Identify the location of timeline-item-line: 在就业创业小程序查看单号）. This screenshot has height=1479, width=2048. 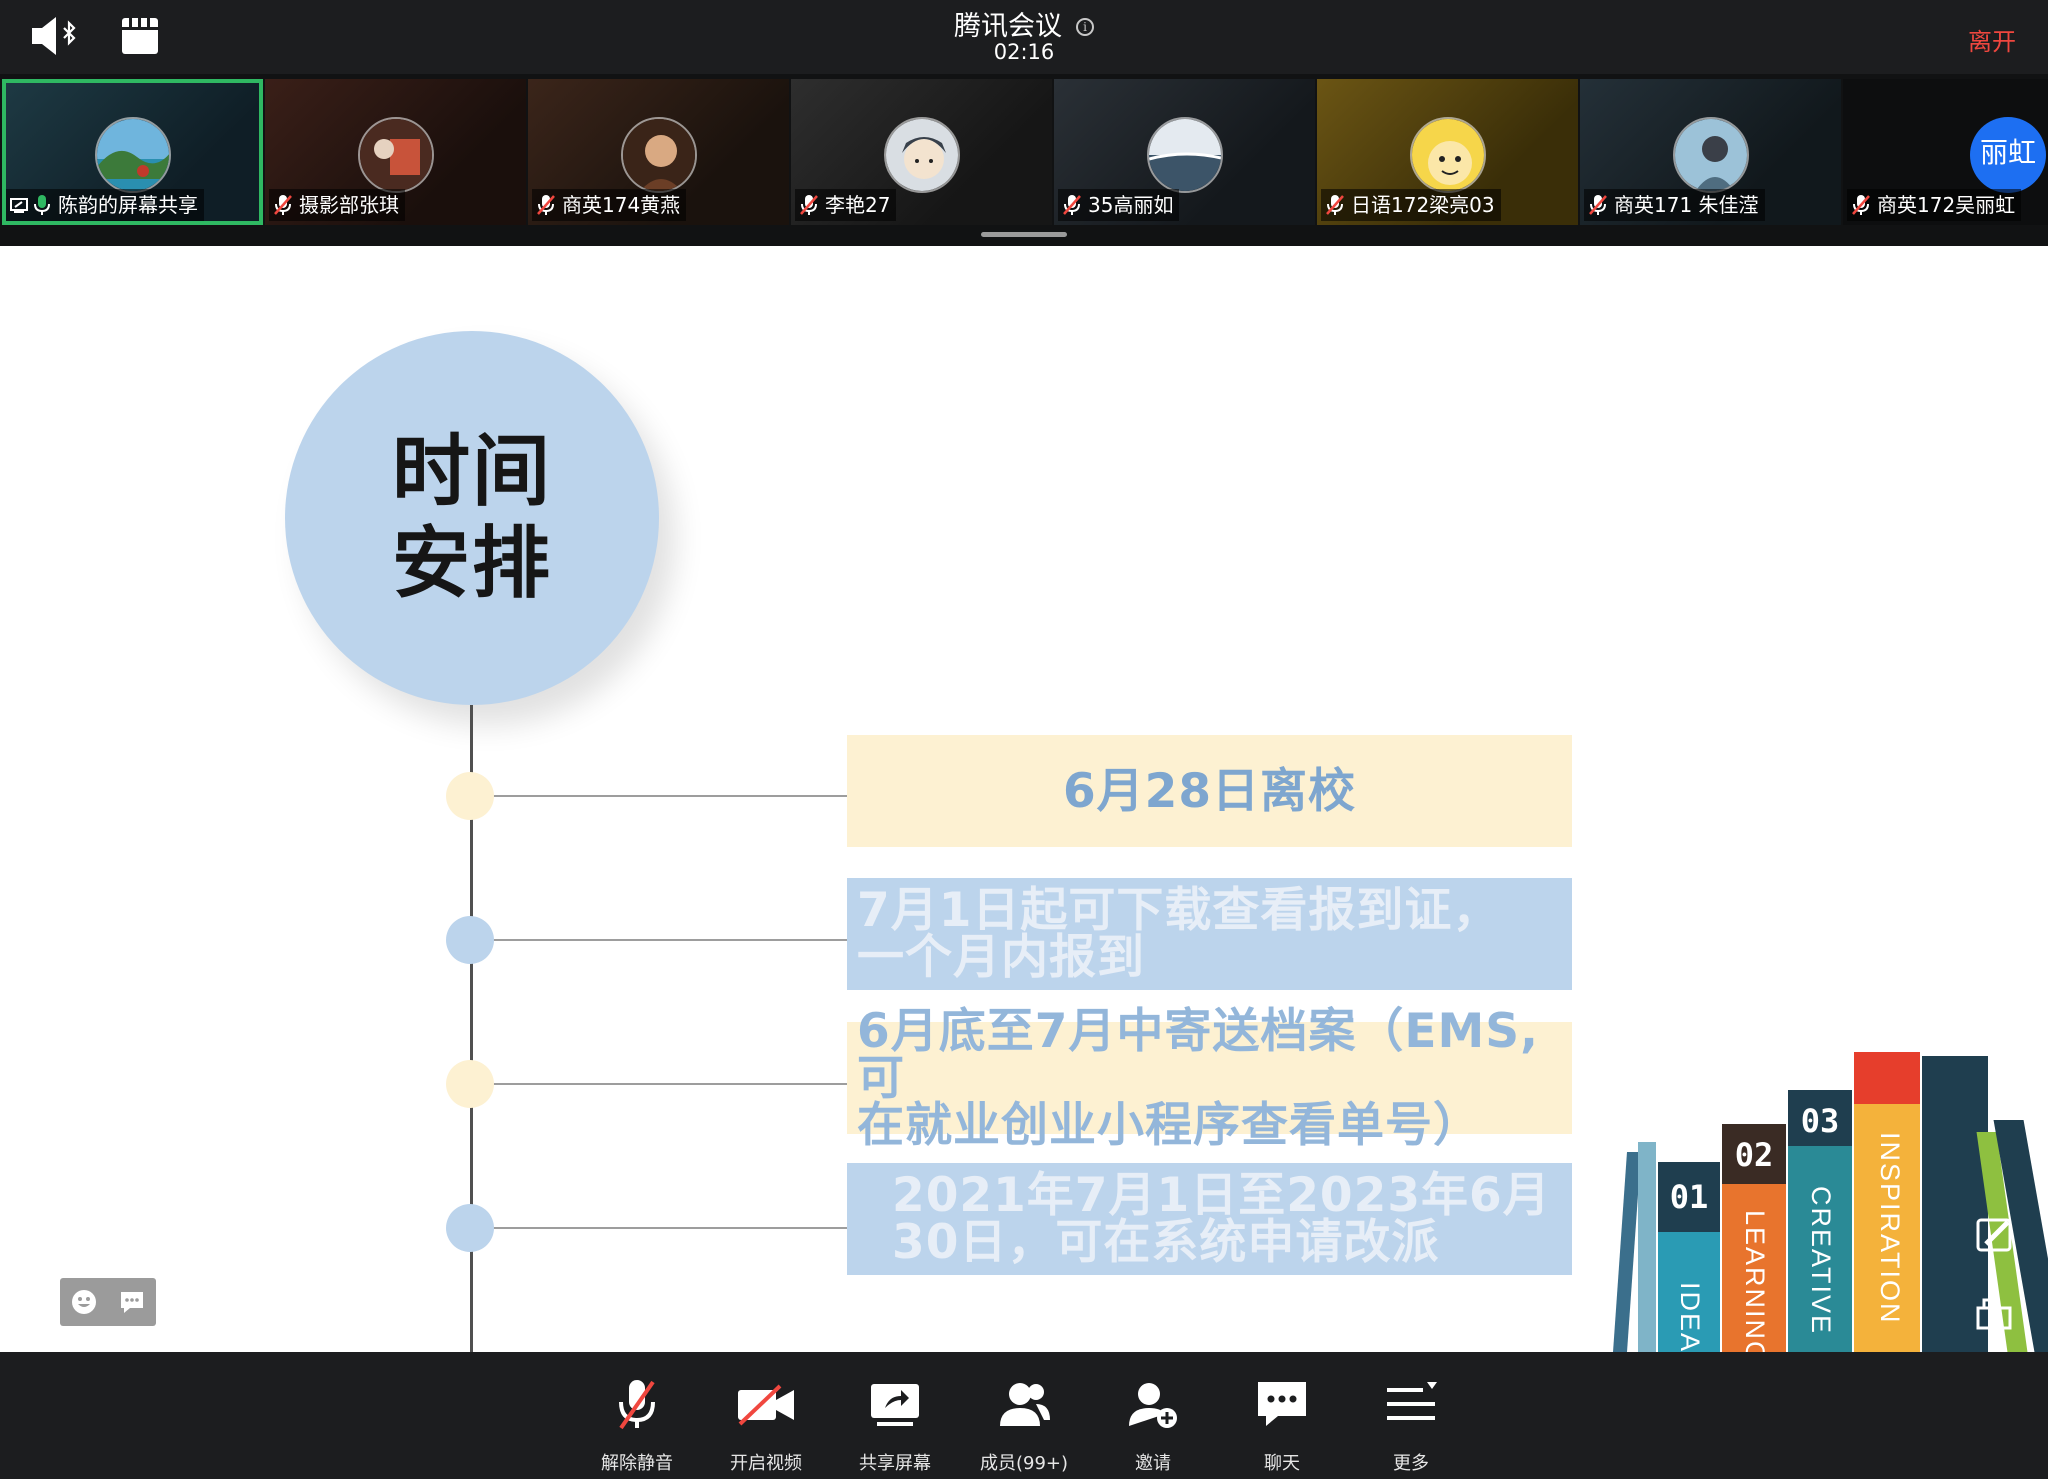
(1169, 1125).